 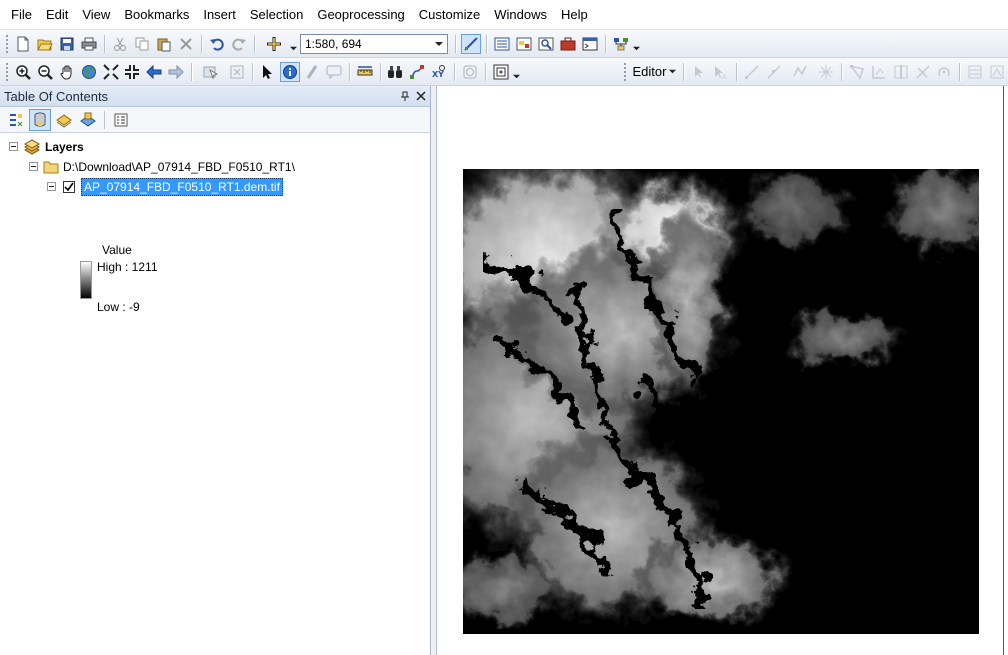 What do you see at coordinates (21, 15) in the screenshot?
I see `menu-file: File` at bounding box center [21, 15].